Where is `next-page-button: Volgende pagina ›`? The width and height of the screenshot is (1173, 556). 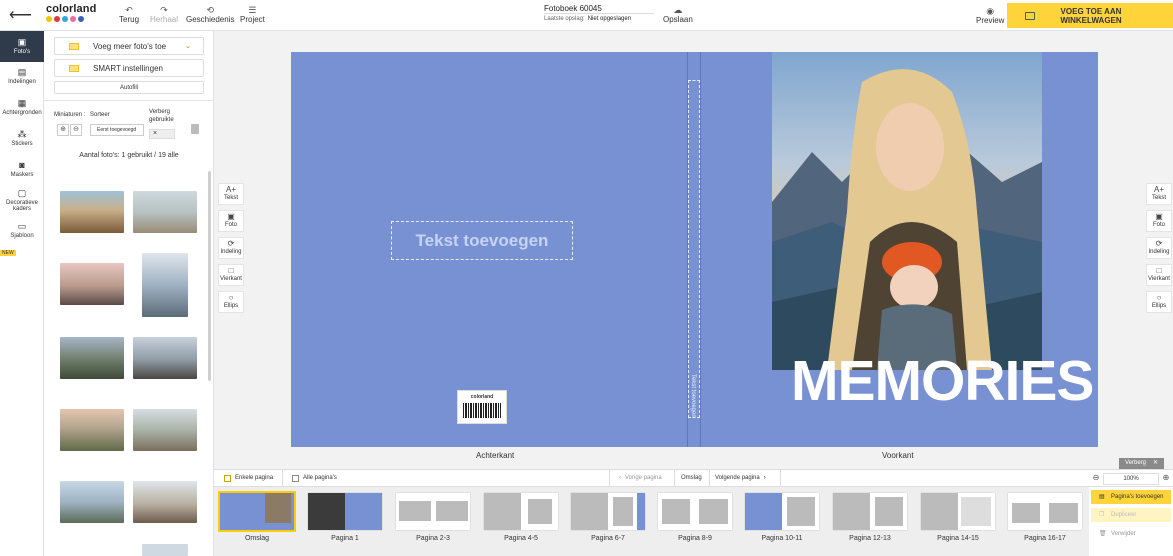 next-page-button: Volgende pagina › is located at coordinates (740, 478).